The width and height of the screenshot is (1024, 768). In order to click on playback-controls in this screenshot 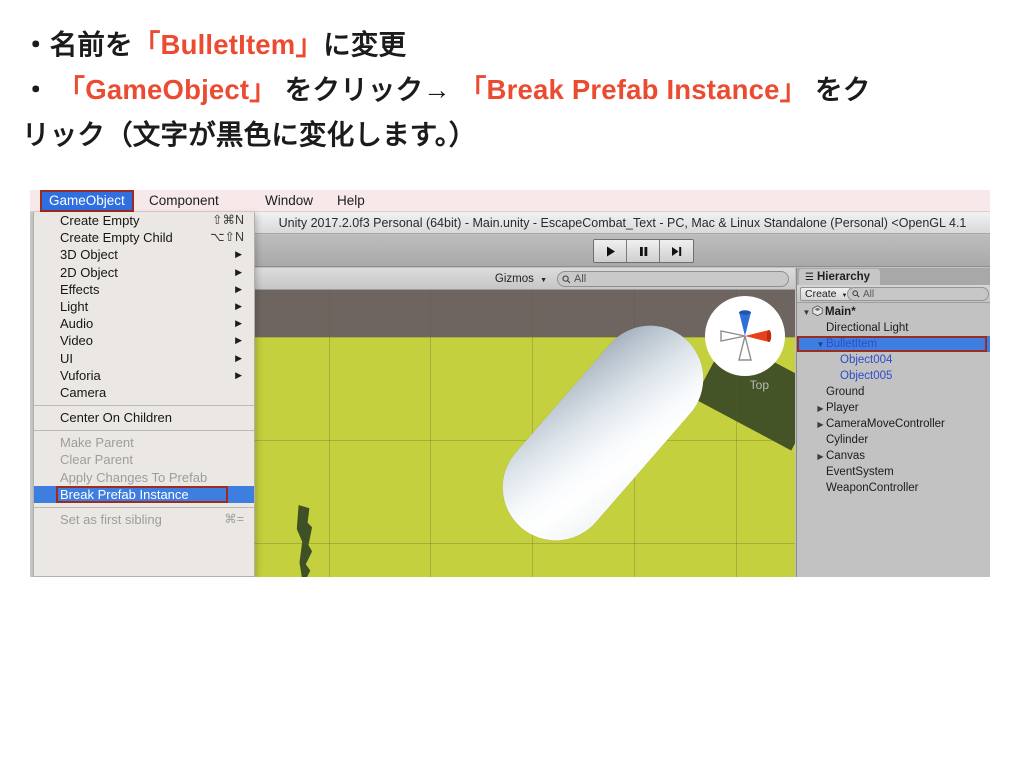, I will do `click(643, 251)`.